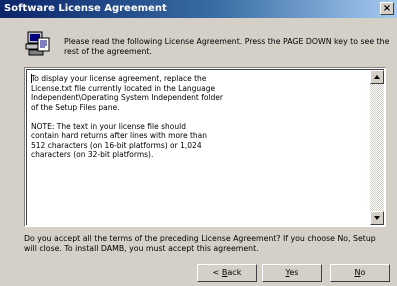 The image size is (397, 286). Describe the element at coordinates (38, 44) in the screenshot. I see `computer-install-icon` at that location.